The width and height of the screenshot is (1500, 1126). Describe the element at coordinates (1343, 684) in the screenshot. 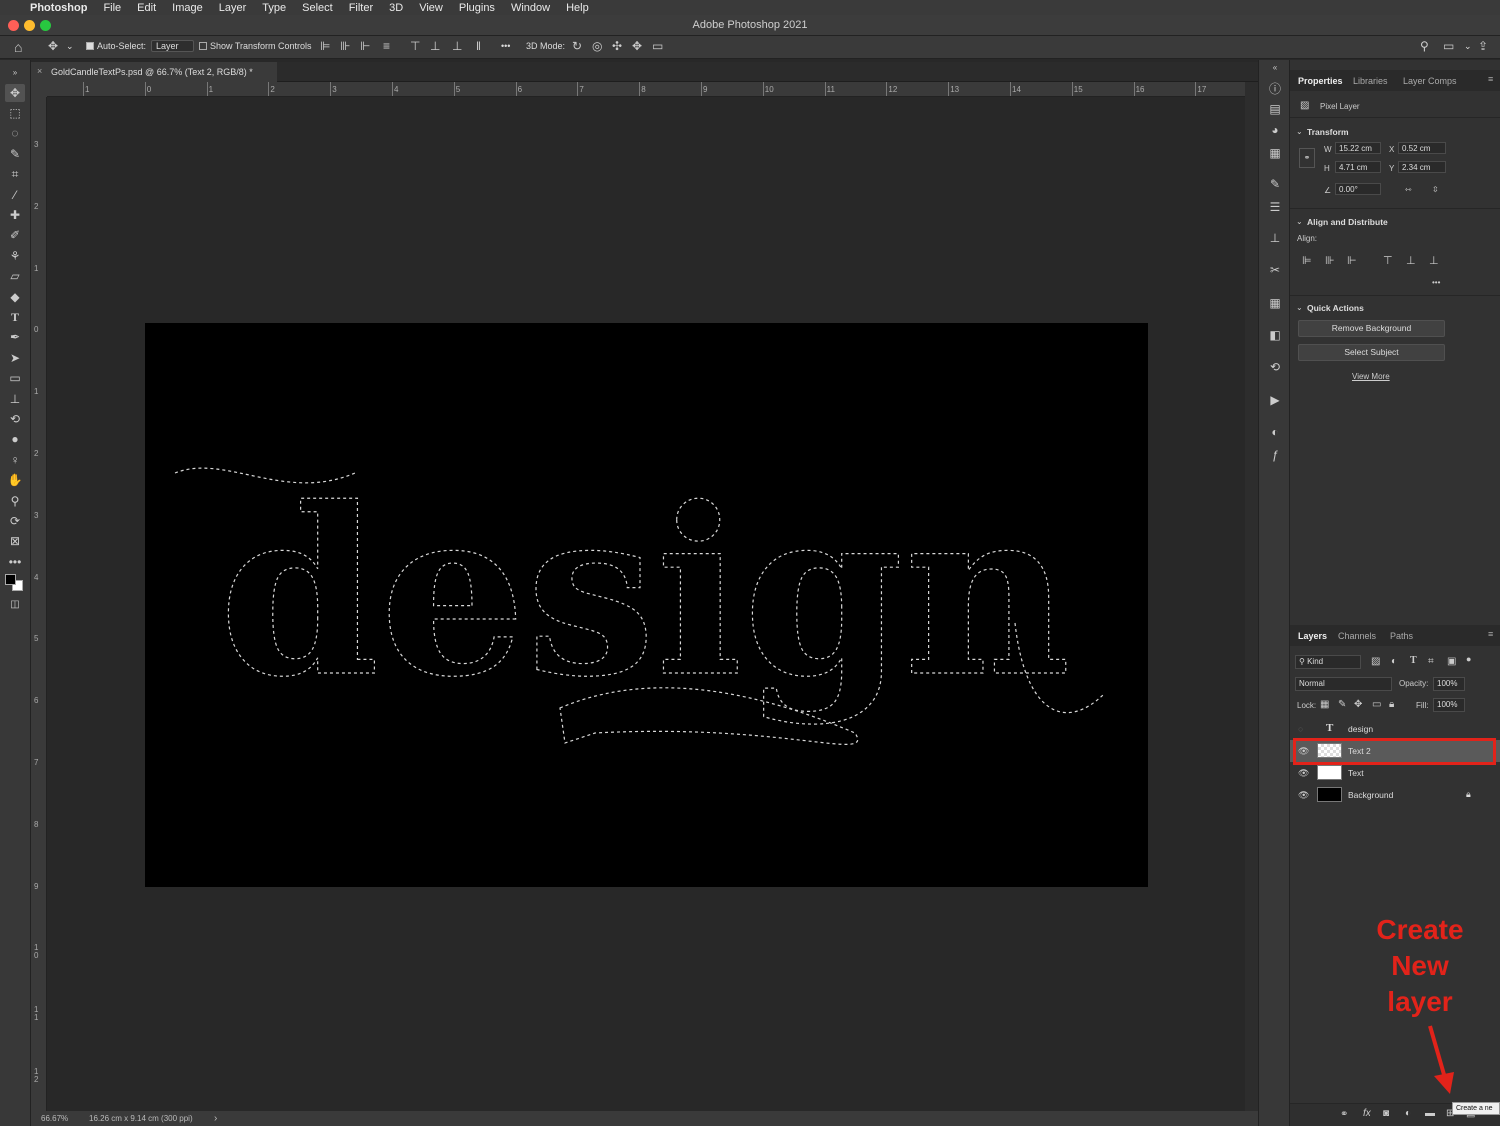

I see `blend-mode-dropdown: Normal` at that location.